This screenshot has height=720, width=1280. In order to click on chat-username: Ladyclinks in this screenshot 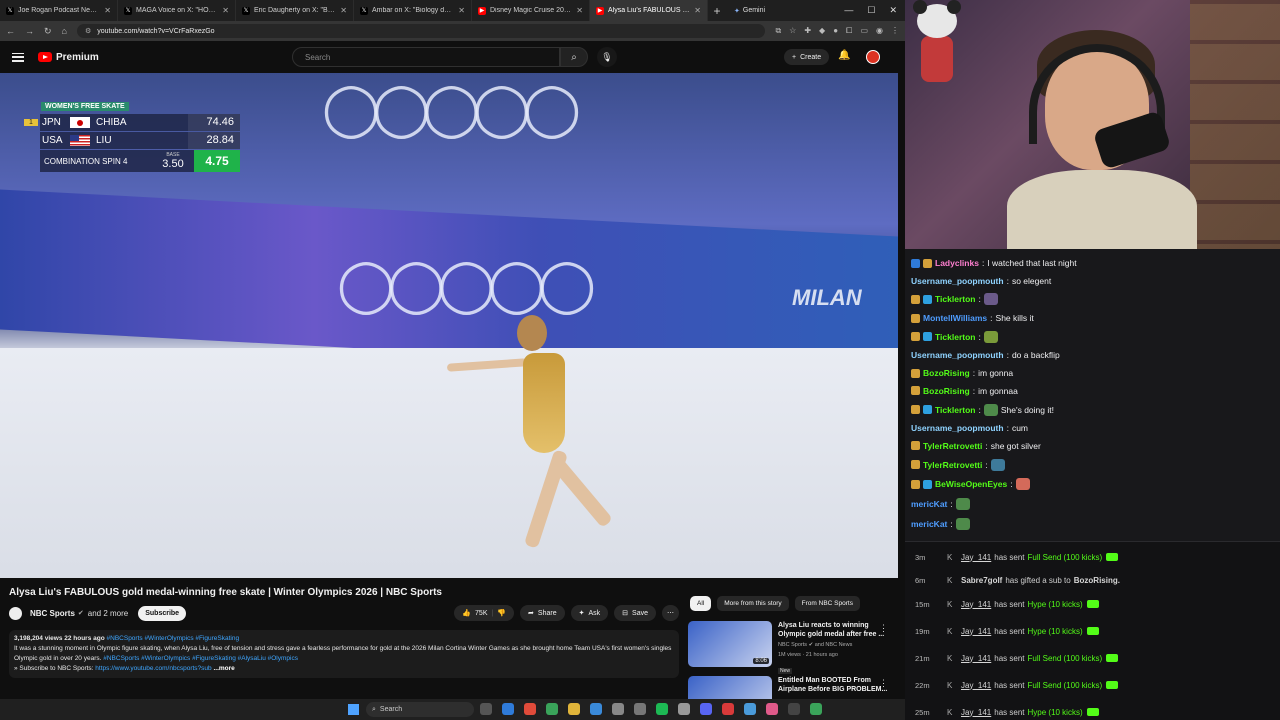, I will do `click(957, 263)`.